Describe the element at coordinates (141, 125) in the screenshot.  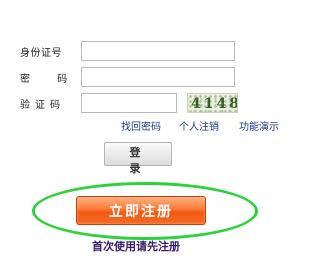
I see `recover-password-link: 找回密码` at that location.